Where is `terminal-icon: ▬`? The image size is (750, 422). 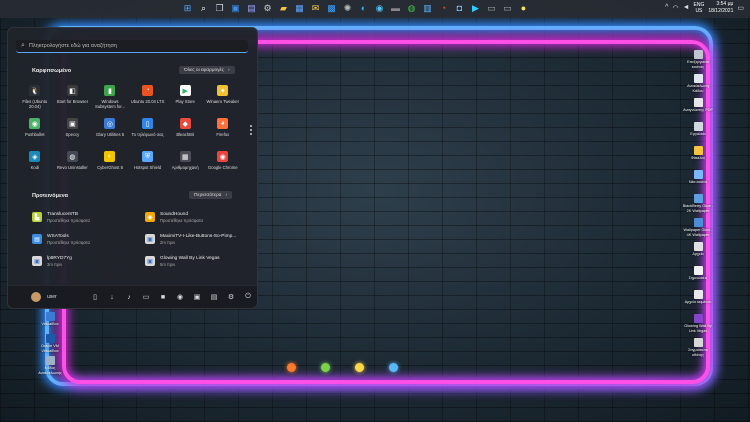
terminal-icon: ▬ is located at coordinates (395, 8).